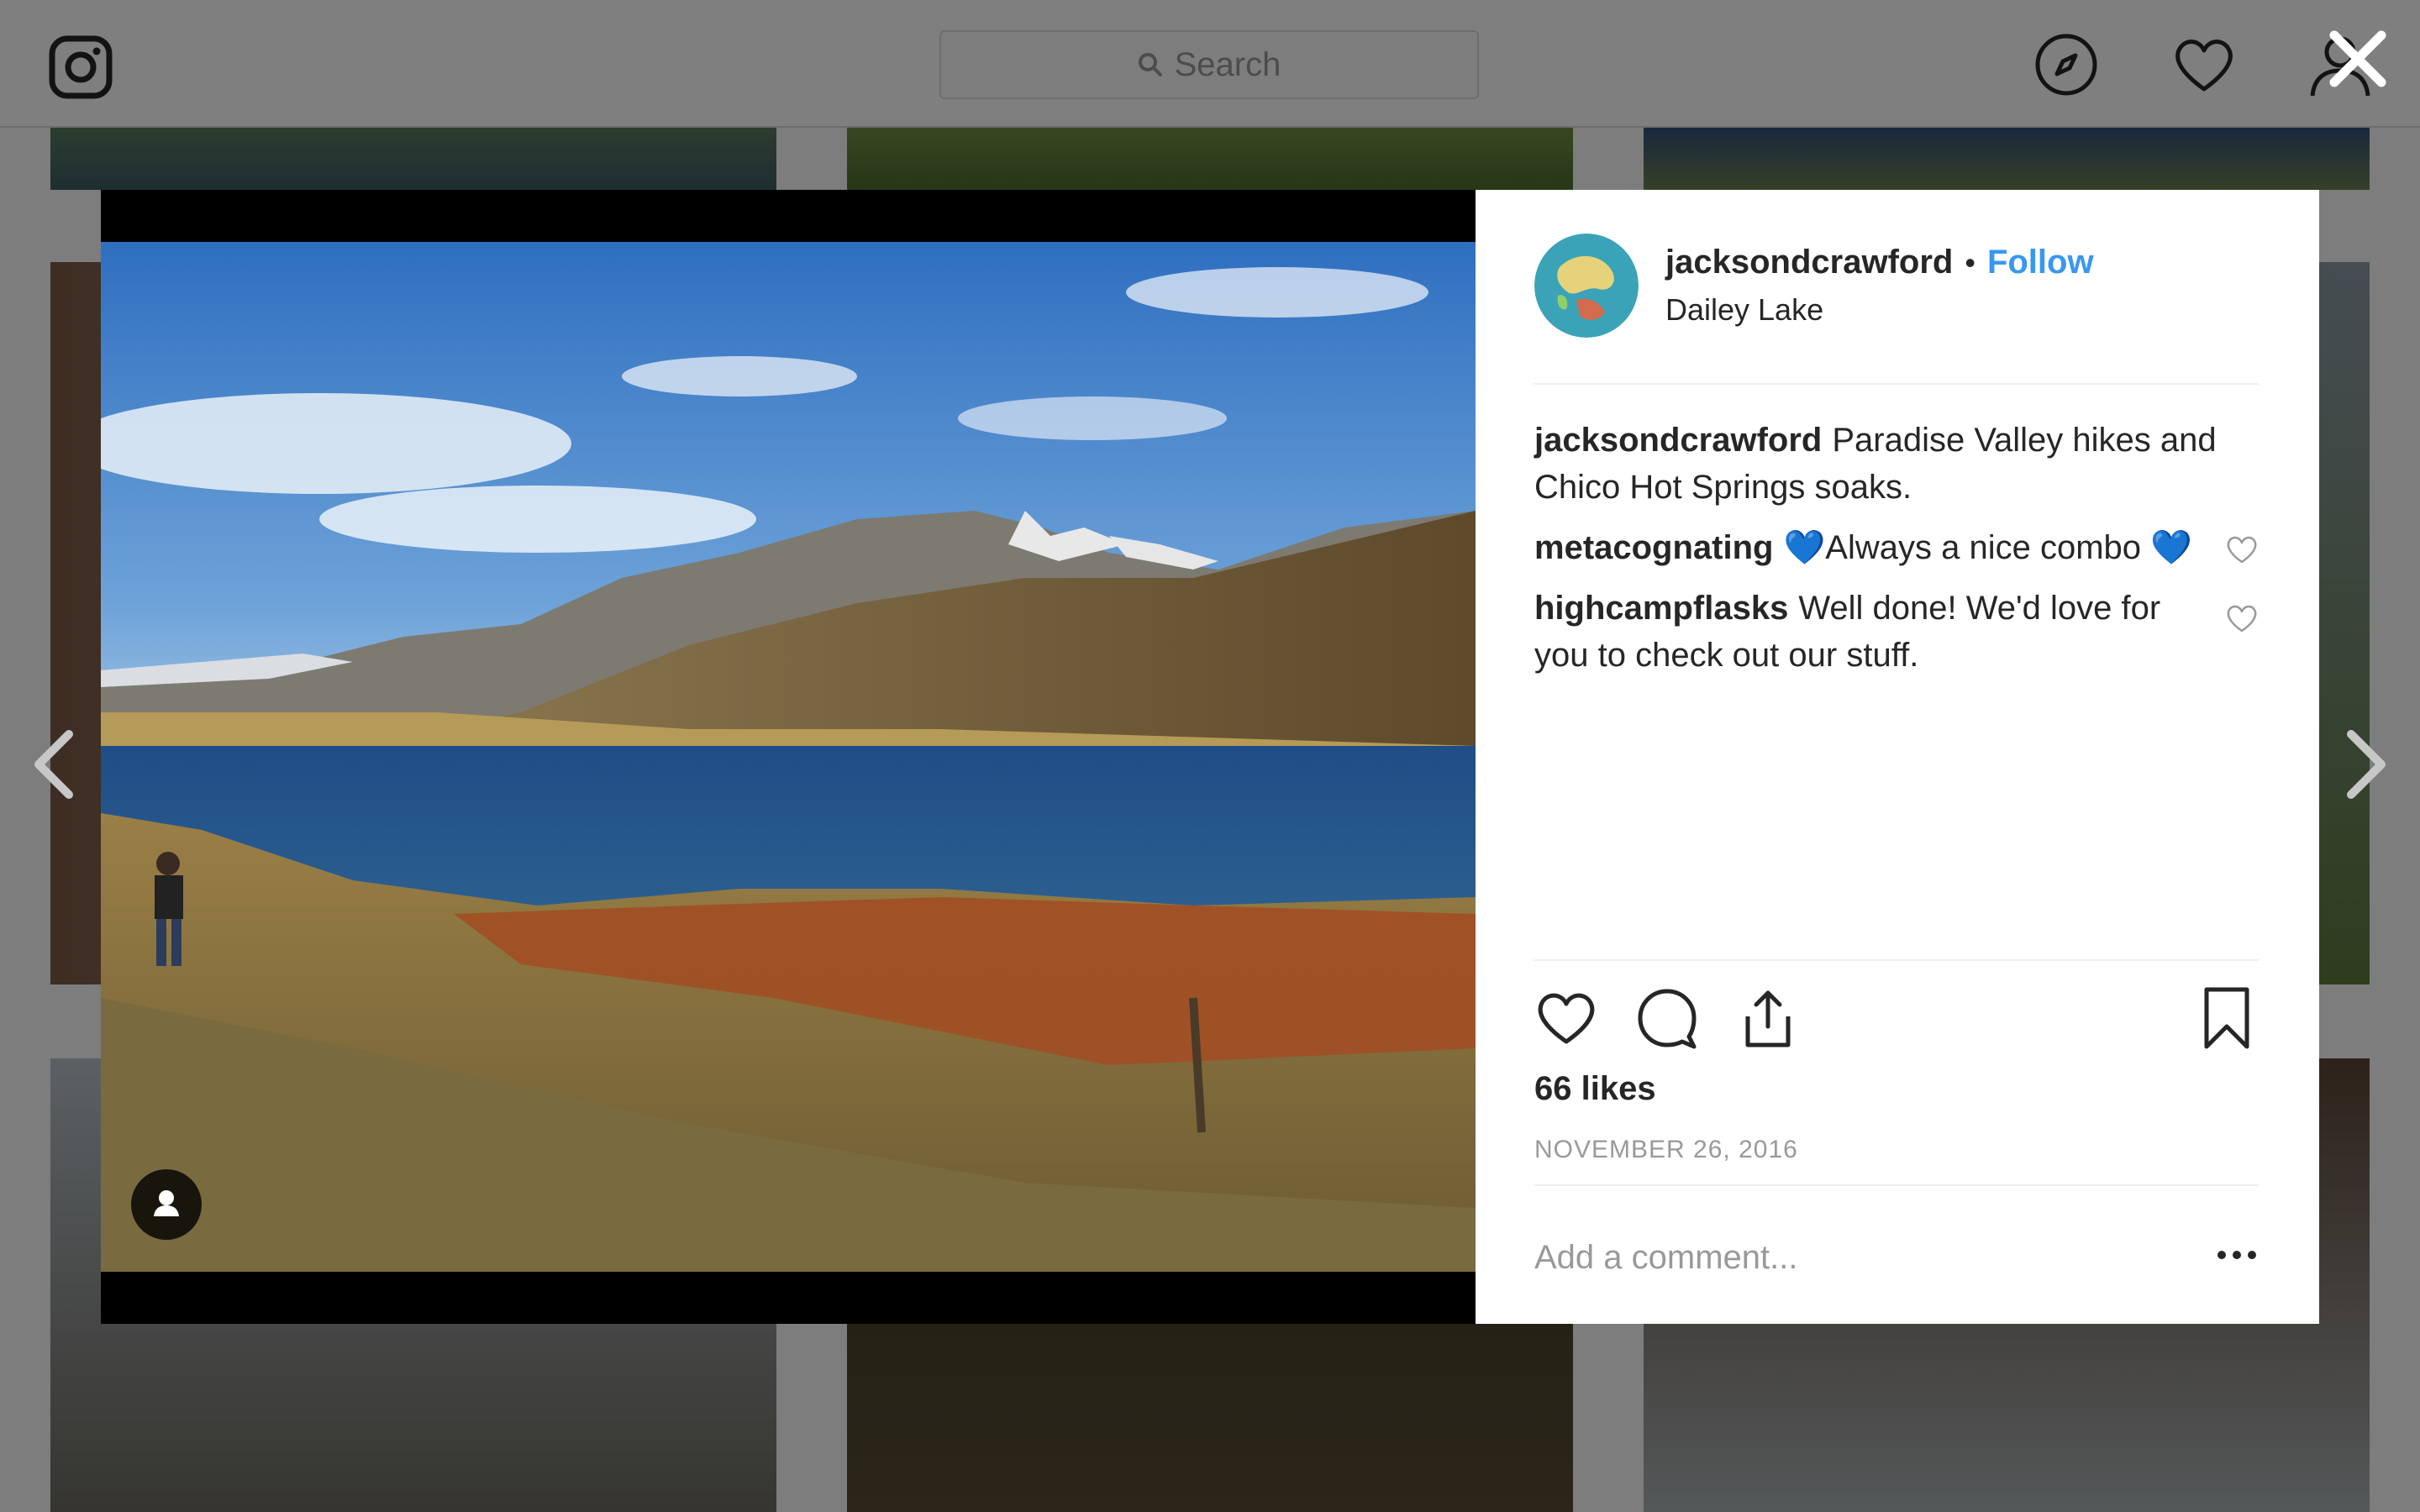 This screenshot has height=1512, width=2420. I want to click on header-divider, so click(1896, 384).